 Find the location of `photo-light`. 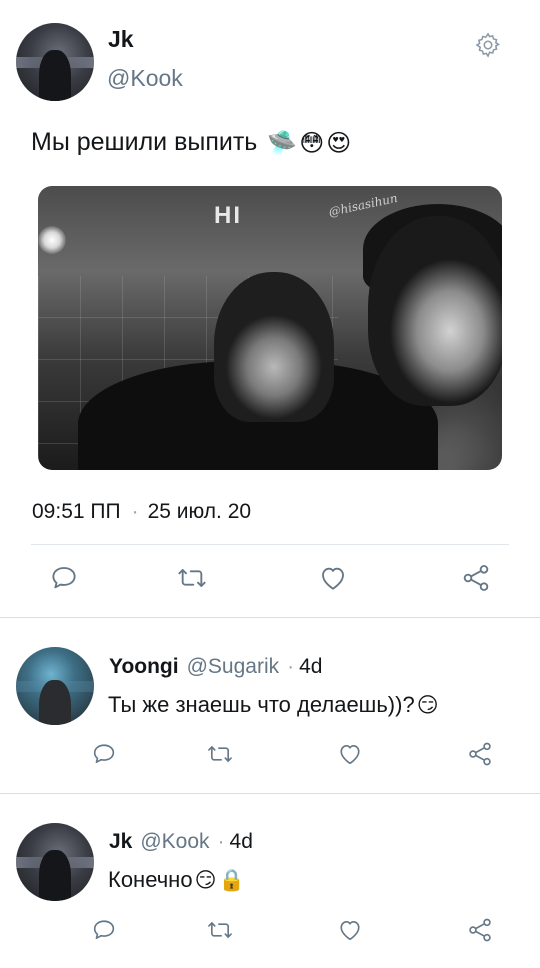

photo-light is located at coordinates (52, 240).